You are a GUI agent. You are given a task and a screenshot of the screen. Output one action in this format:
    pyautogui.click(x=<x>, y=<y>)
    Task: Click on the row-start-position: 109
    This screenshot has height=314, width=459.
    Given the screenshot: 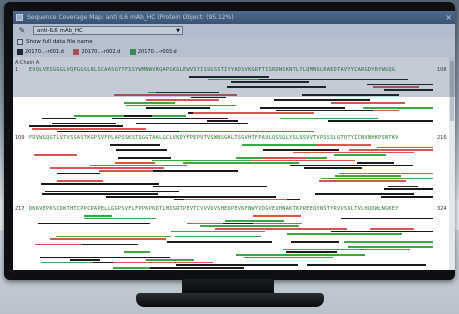 What is the action you would take?
    pyautogui.click(x=20, y=138)
    